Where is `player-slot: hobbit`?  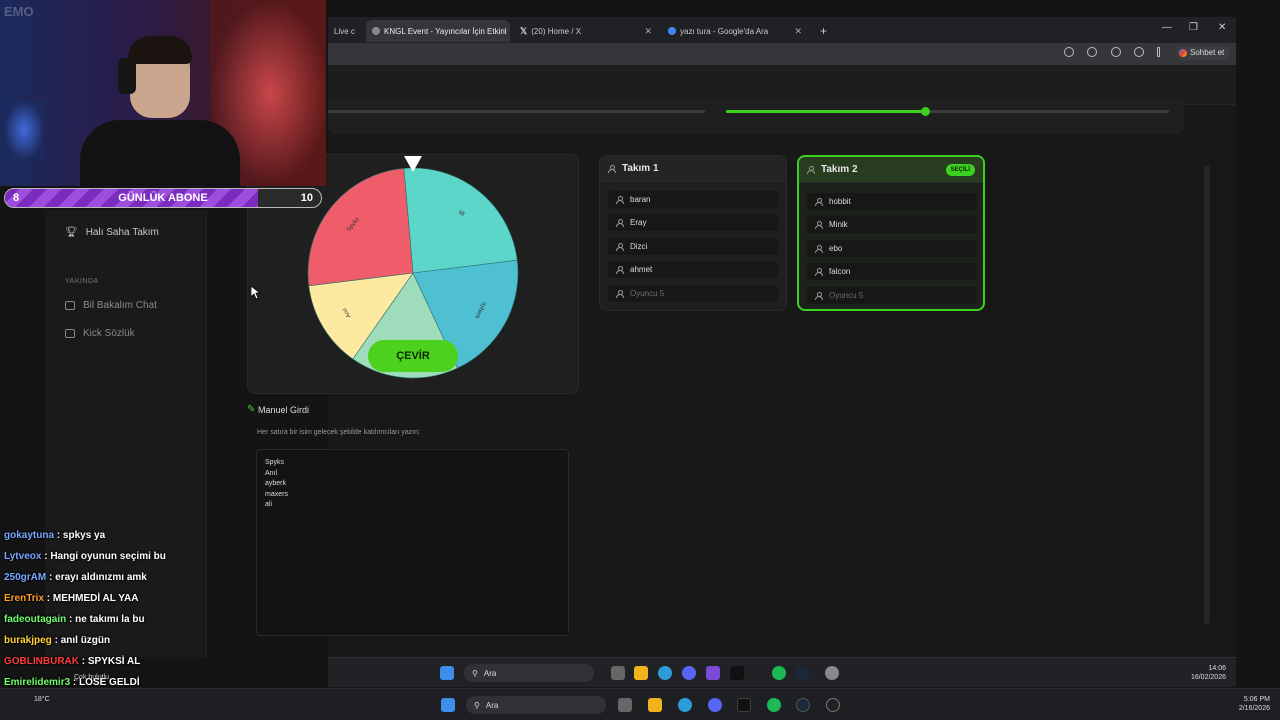 player-slot: hobbit is located at coordinates (892, 201).